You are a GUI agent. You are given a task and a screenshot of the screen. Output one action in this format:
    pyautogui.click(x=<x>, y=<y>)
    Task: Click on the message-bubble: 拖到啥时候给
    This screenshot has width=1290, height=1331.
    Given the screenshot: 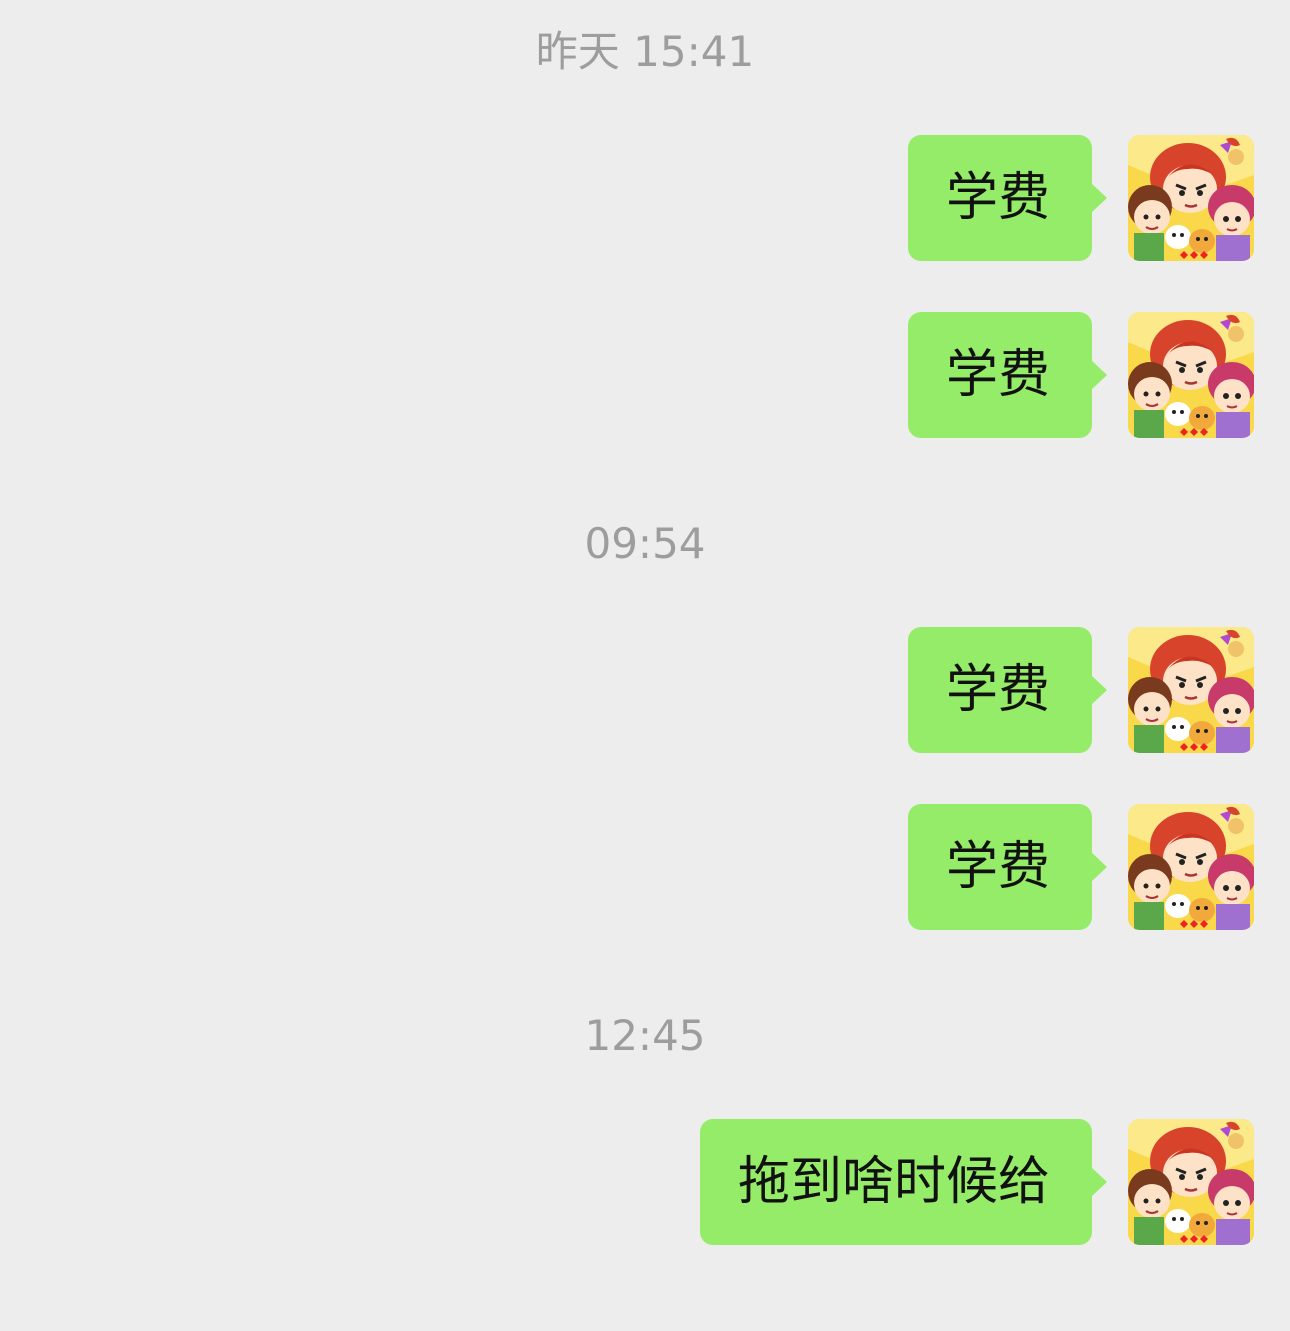 What is the action you would take?
    pyautogui.click(x=903, y=1182)
    